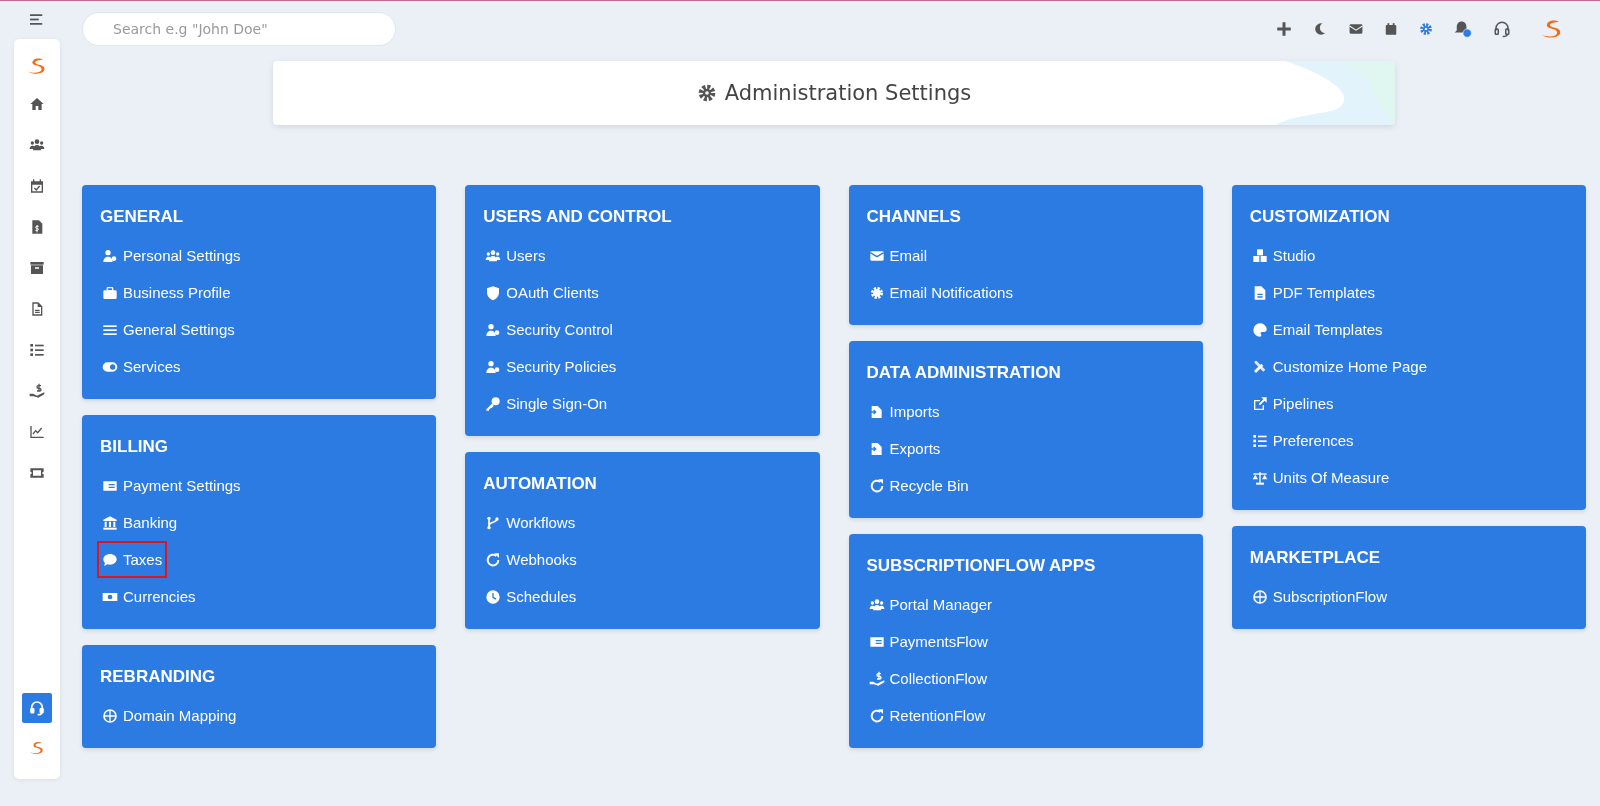 Image resolution: width=1600 pixels, height=806 pixels. I want to click on share-icon, so click(1259, 403).